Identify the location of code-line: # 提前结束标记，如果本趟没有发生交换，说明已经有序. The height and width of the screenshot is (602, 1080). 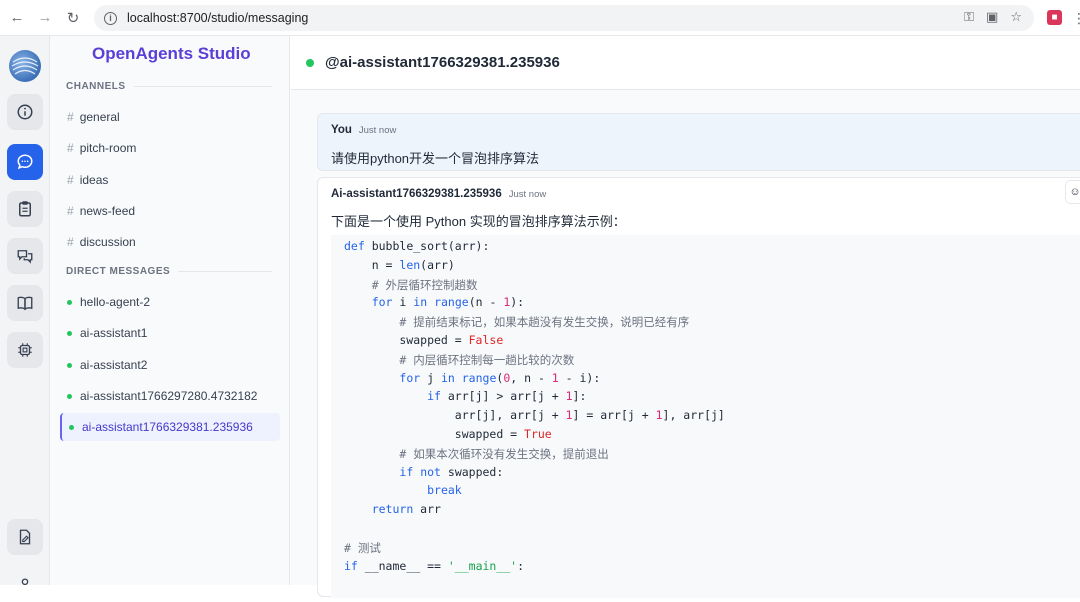
(544, 322).